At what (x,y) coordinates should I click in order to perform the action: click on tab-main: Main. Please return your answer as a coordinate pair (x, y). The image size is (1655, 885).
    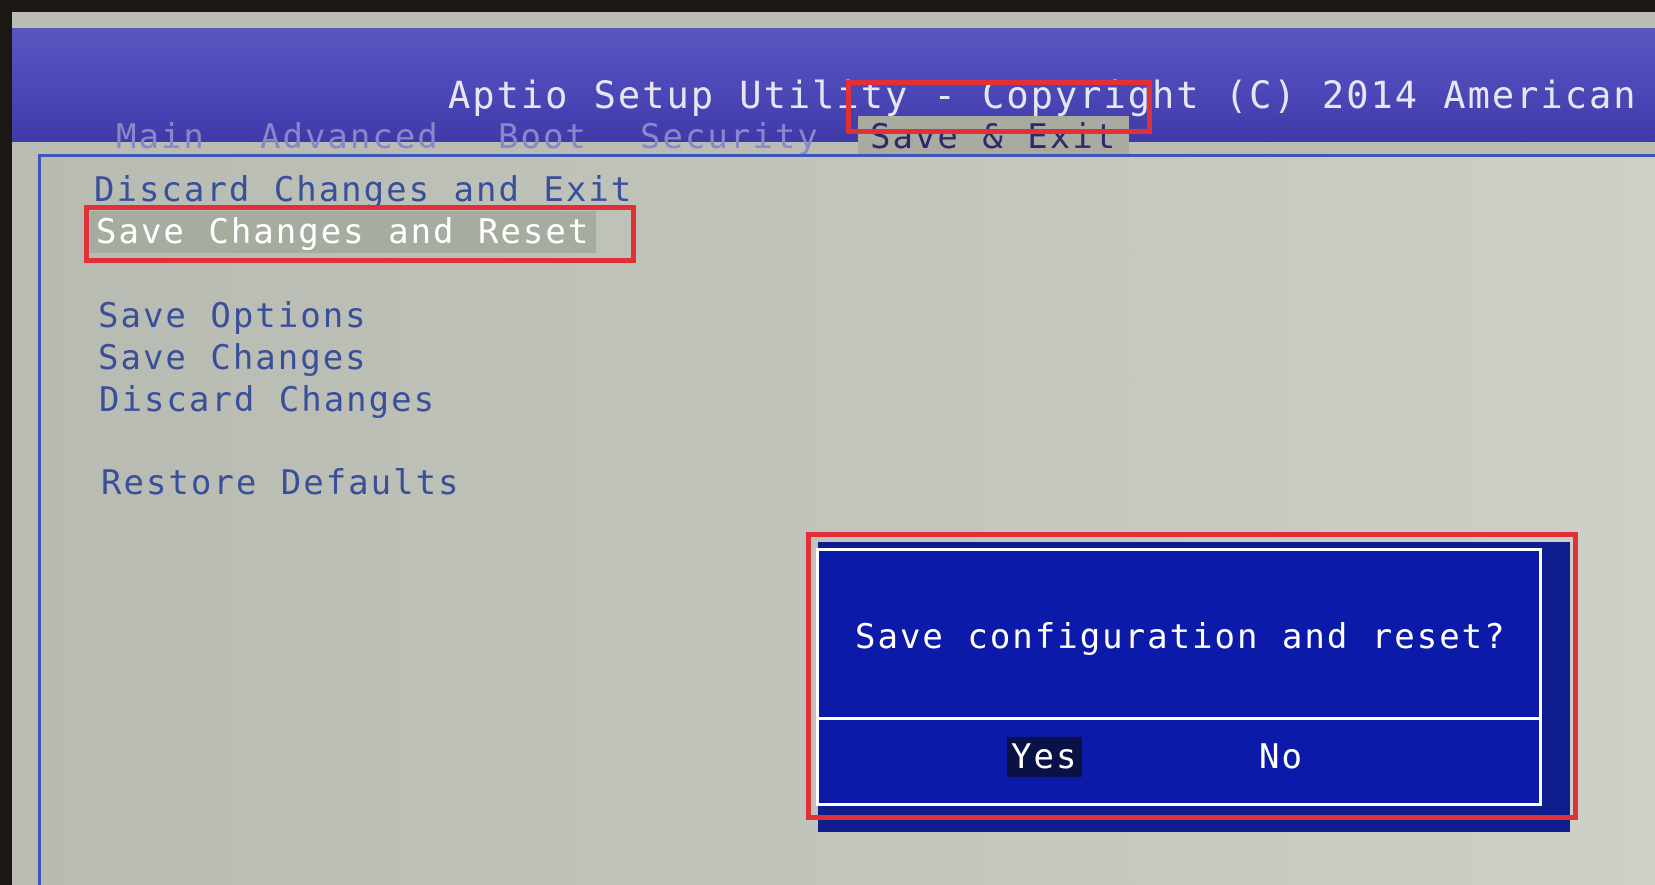
    Looking at the image, I should click on (161, 137).